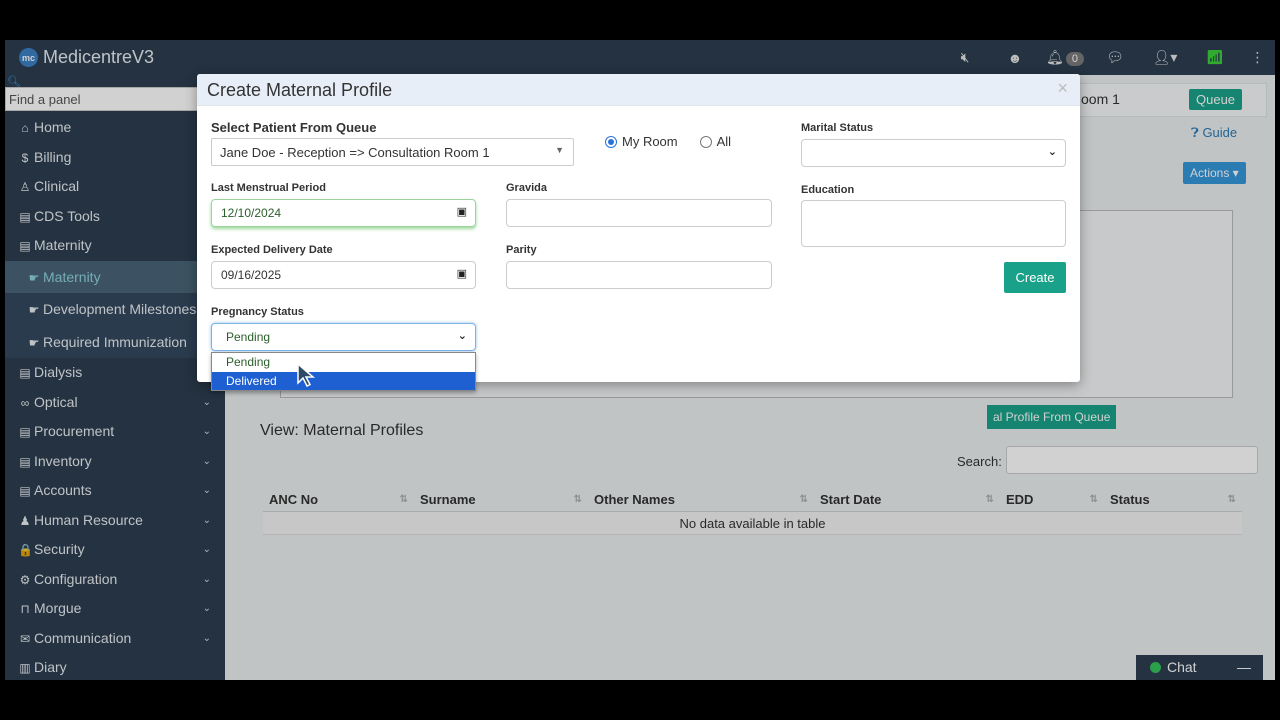 This screenshot has height=720, width=1280. Describe the element at coordinates (343, 213) in the screenshot. I see `lmp-date-input: 12/10/2024 ▣` at that location.